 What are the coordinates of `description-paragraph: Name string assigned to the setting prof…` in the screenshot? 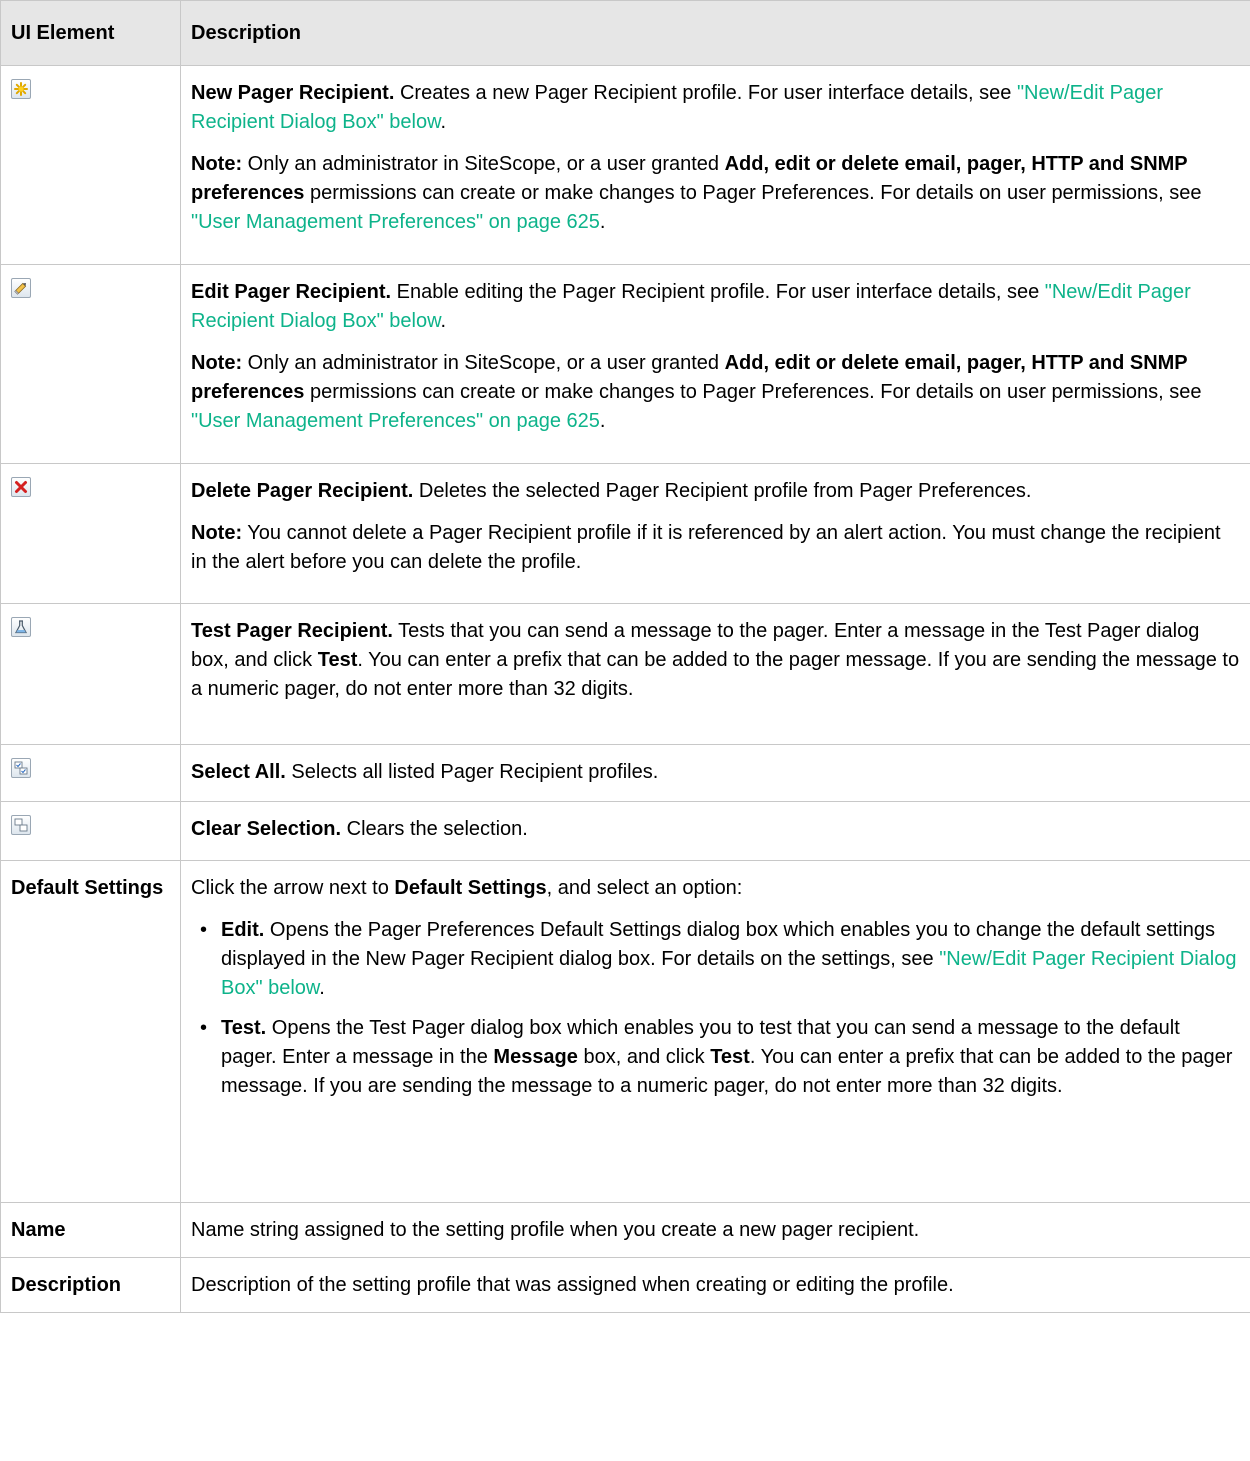 It's located at (555, 1230).